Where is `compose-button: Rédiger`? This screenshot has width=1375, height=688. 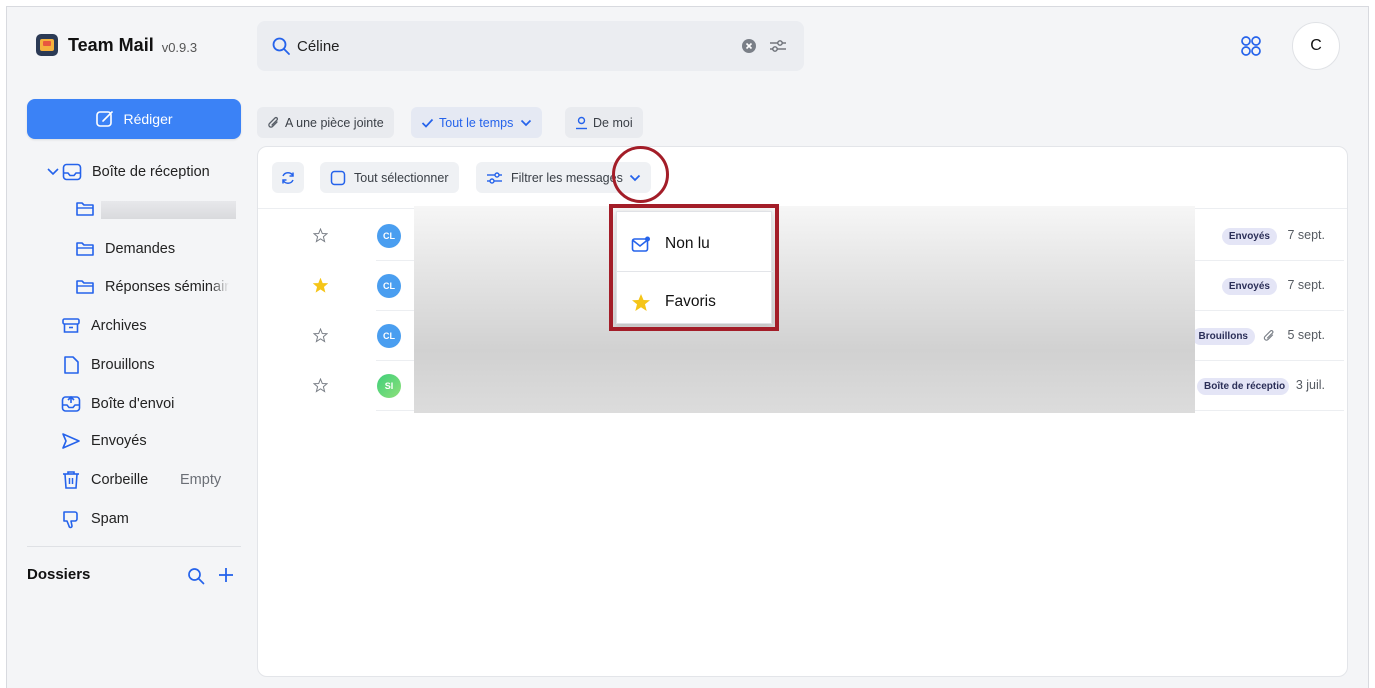 compose-button: Rédiger is located at coordinates (134, 119).